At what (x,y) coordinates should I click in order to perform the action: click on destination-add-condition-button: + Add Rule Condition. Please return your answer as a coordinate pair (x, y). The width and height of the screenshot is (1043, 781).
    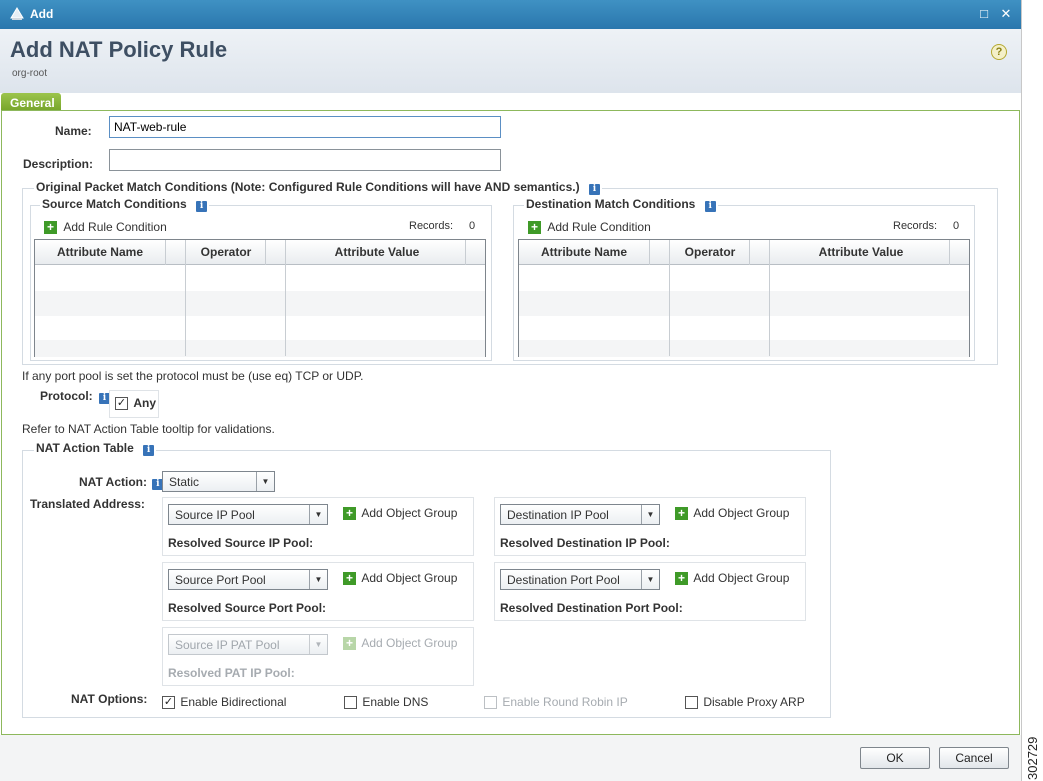
    Looking at the image, I should click on (589, 227).